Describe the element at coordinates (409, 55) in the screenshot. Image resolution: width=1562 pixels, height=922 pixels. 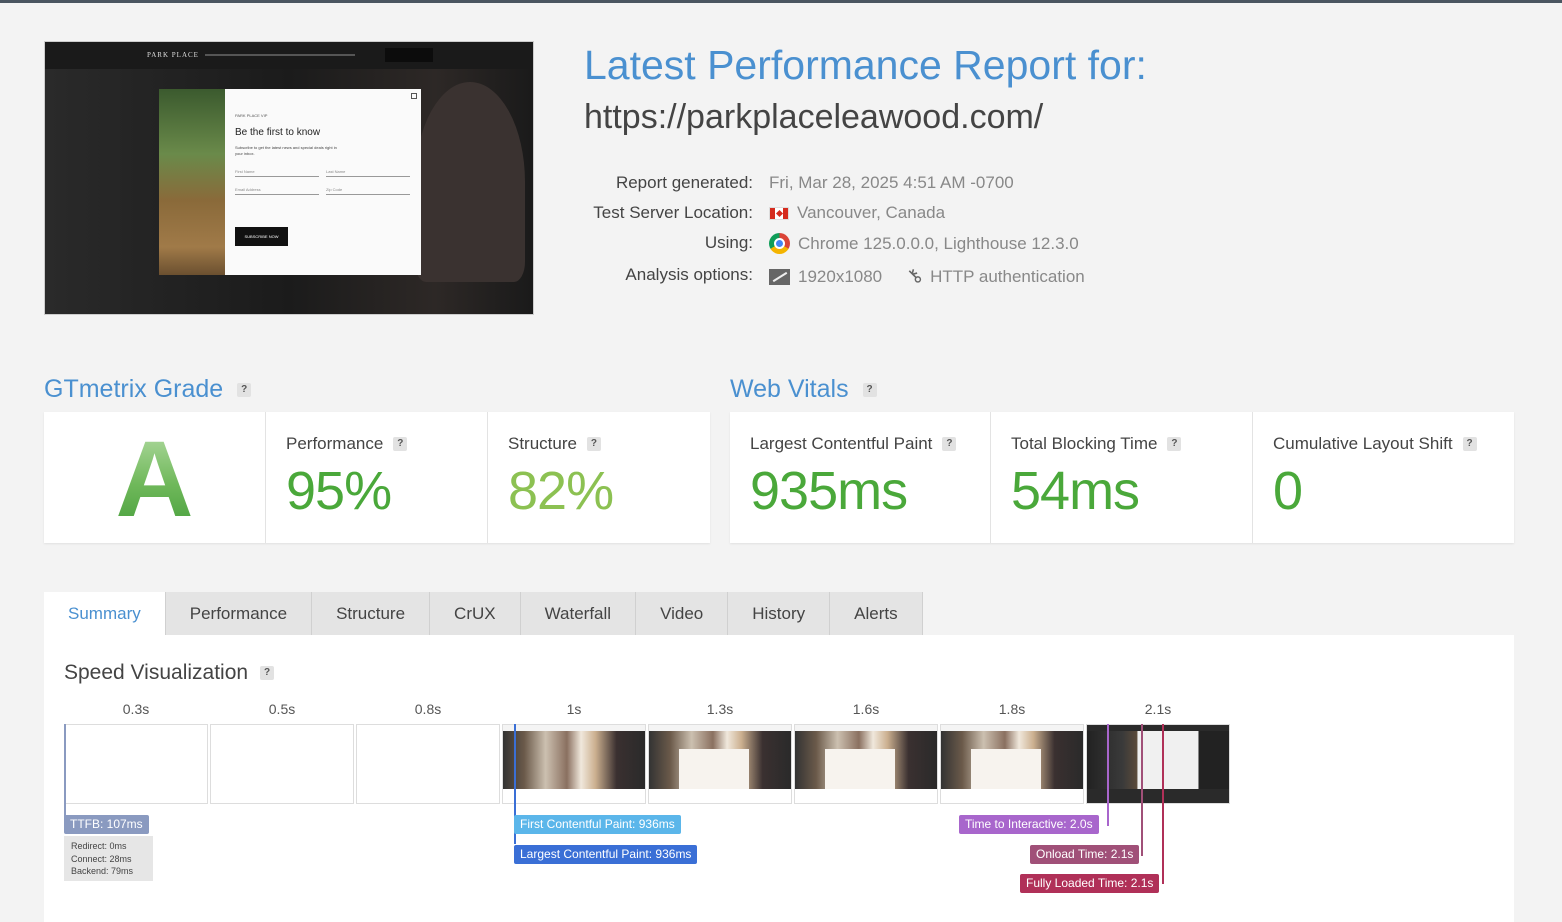
I see `site-nav-button` at that location.